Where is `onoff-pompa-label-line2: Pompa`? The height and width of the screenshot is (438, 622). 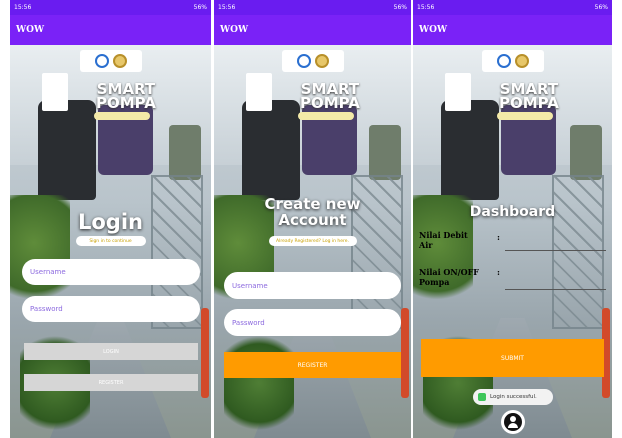 onoff-pompa-label-line2: Pompa is located at coordinates (434, 282).